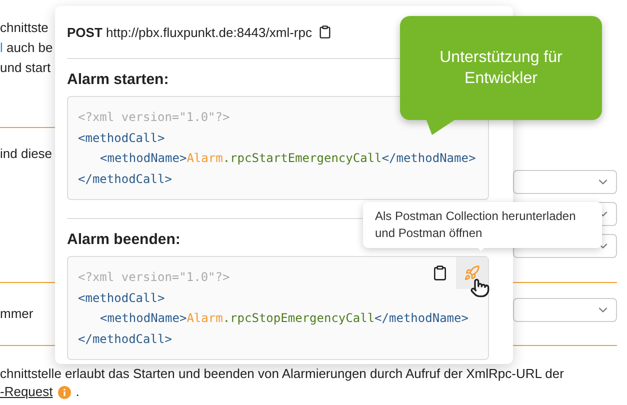 Image resolution: width=627 pixels, height=405 pixels. Describe the element at coordinates (481, 248) in the screenshot. I see `tooltip-arrow` at that location.